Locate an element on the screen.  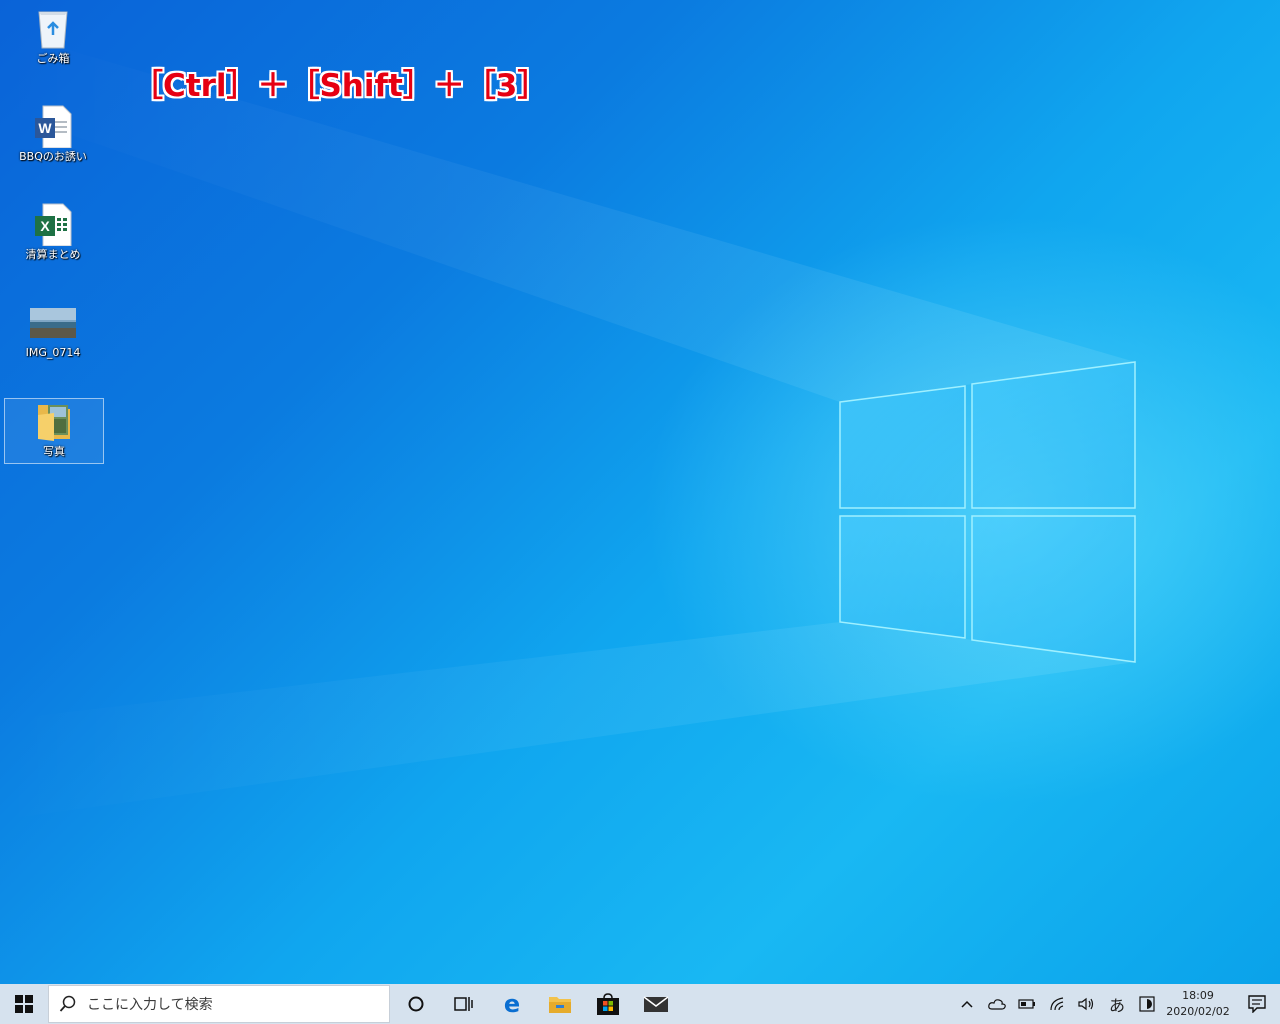
store-icon is located at coordinates (608, 1004).